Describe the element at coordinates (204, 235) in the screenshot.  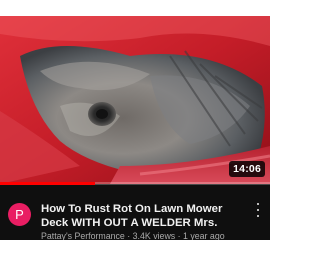
I see `upload-age: 1 year ago` at that location.